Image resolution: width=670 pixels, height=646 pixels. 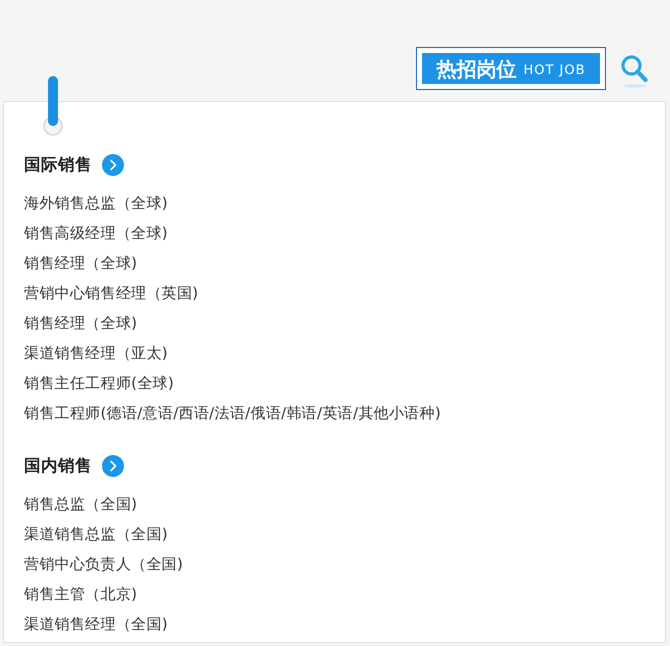 What do you see at coordinates (99, 383) in the screenshot?
I see `job-link: 销售主任工程师(全球)` at bounding box center [99, 383].